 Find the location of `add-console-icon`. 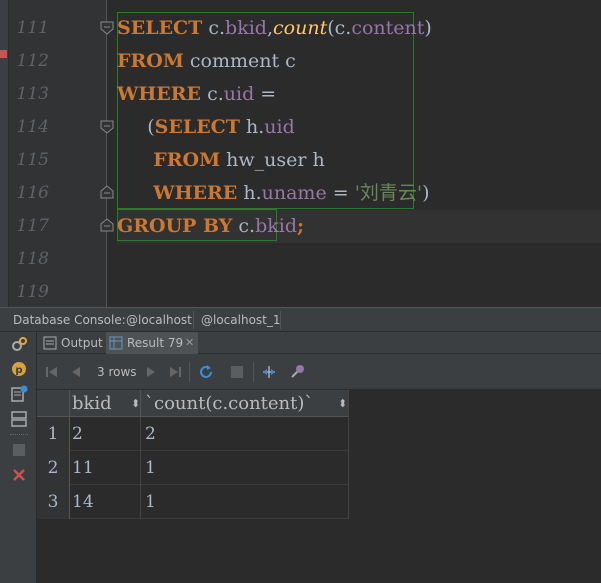

add-console-icon is located at coordinates (19, 394).